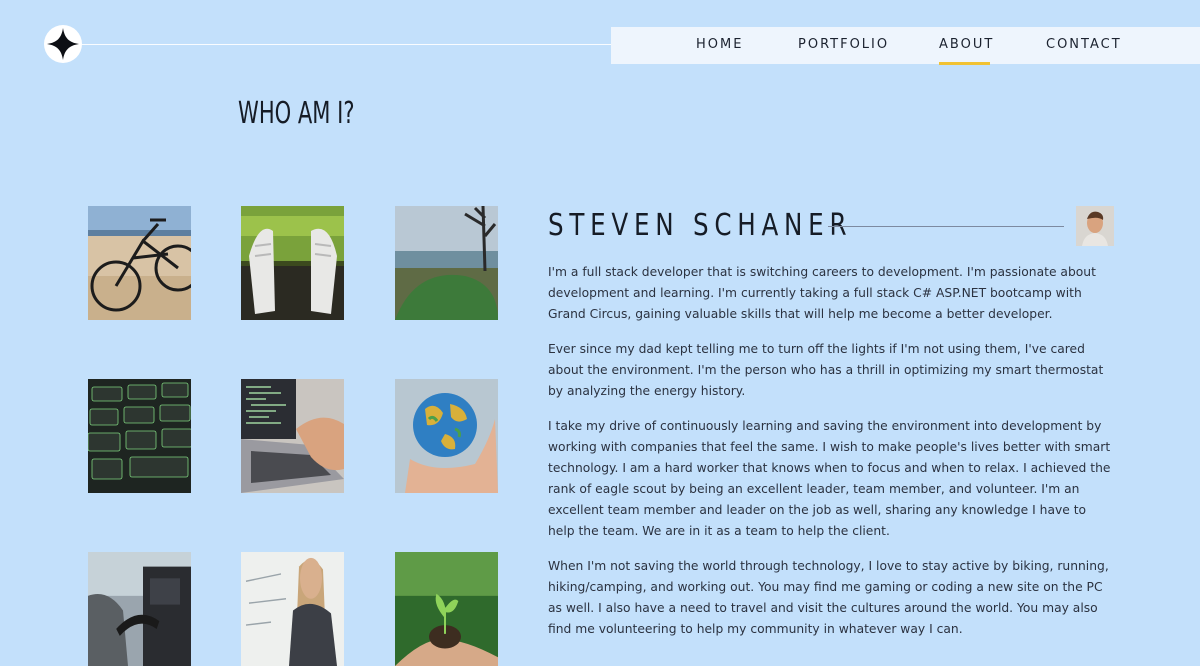  I want to click on profile-photo-icon, so click(1095, 226).